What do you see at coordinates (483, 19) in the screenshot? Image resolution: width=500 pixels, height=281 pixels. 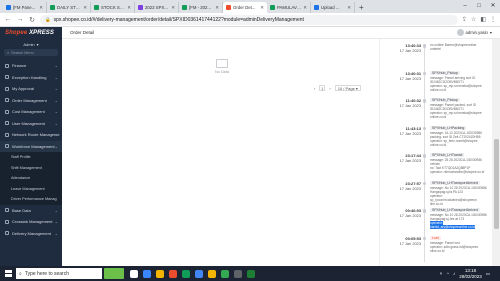 I see `extensions-icon: ◧` at bounding box center [483, 19].